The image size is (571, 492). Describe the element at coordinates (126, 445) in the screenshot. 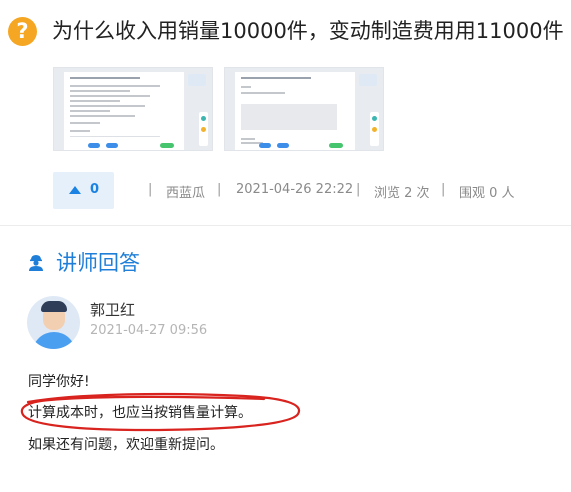

I see `answer-paragraph: 如果还有问题，欢迎重新提问。` at that location.